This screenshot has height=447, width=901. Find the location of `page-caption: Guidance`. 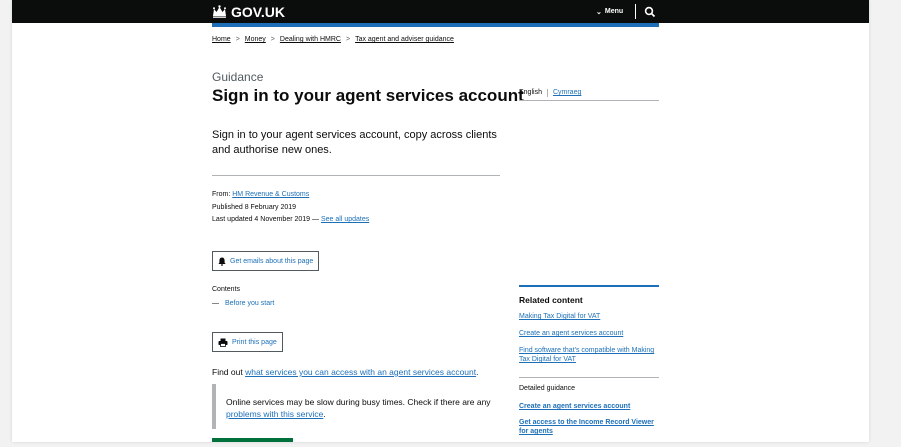

page-caption: Guidance is located at coordinates (238, 77).